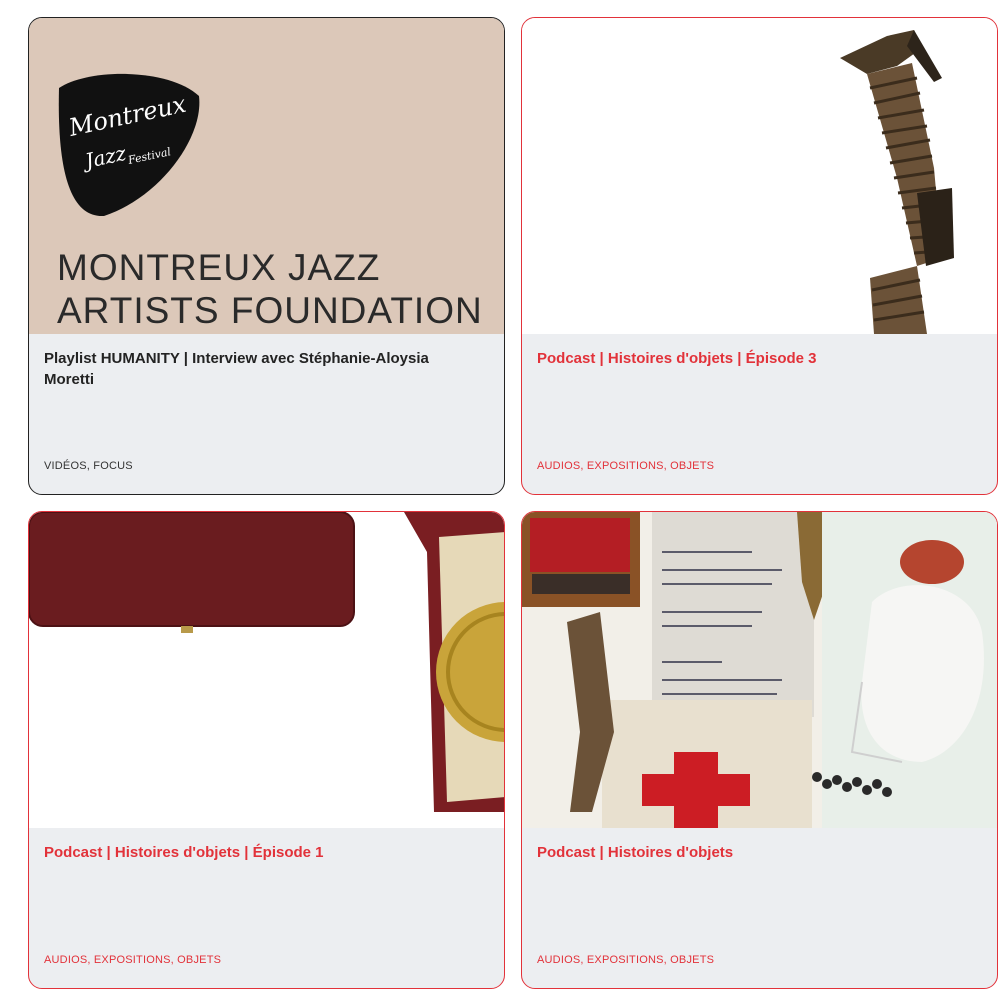 The height and width of the screenshot is (990, 1001). Describe the element at coordinates (129, 145) in the screenshot. I see `montreux-jazz-logo: Montreux Jazz Festival` at that location.